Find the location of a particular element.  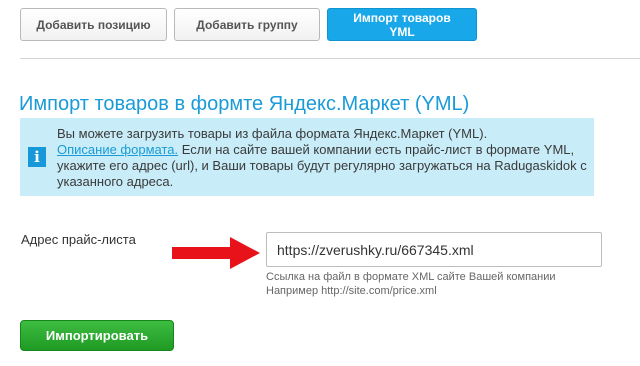

tab-add-group: Добавить группу is located at coordinates (247, 24).